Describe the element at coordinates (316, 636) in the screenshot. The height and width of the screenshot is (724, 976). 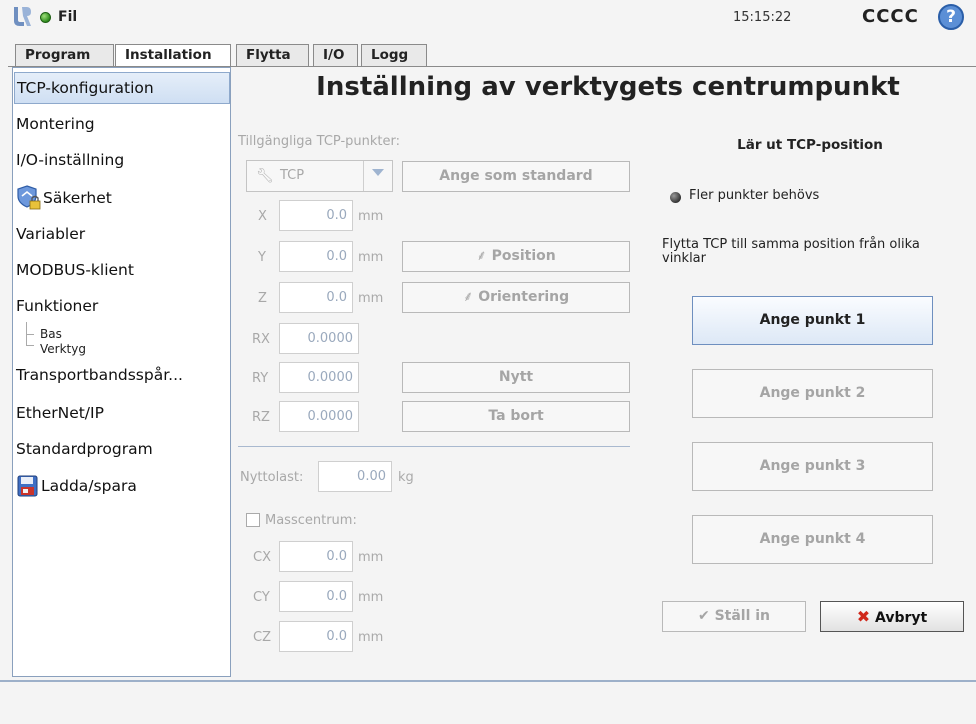
I see `cz-field: 0.0` at that location.